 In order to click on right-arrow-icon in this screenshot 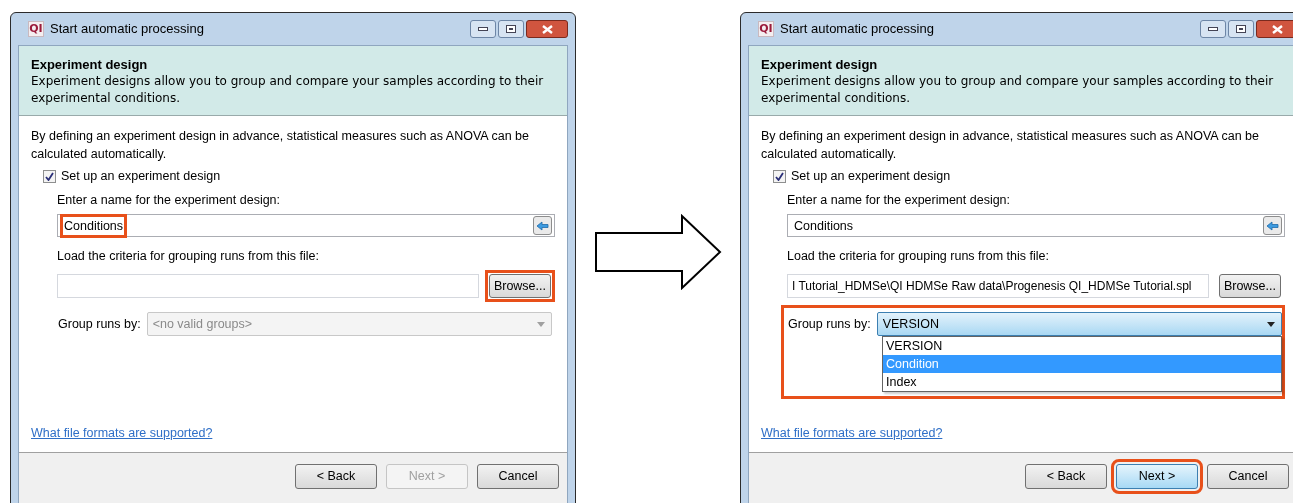, I will do `click(658, 252)`.